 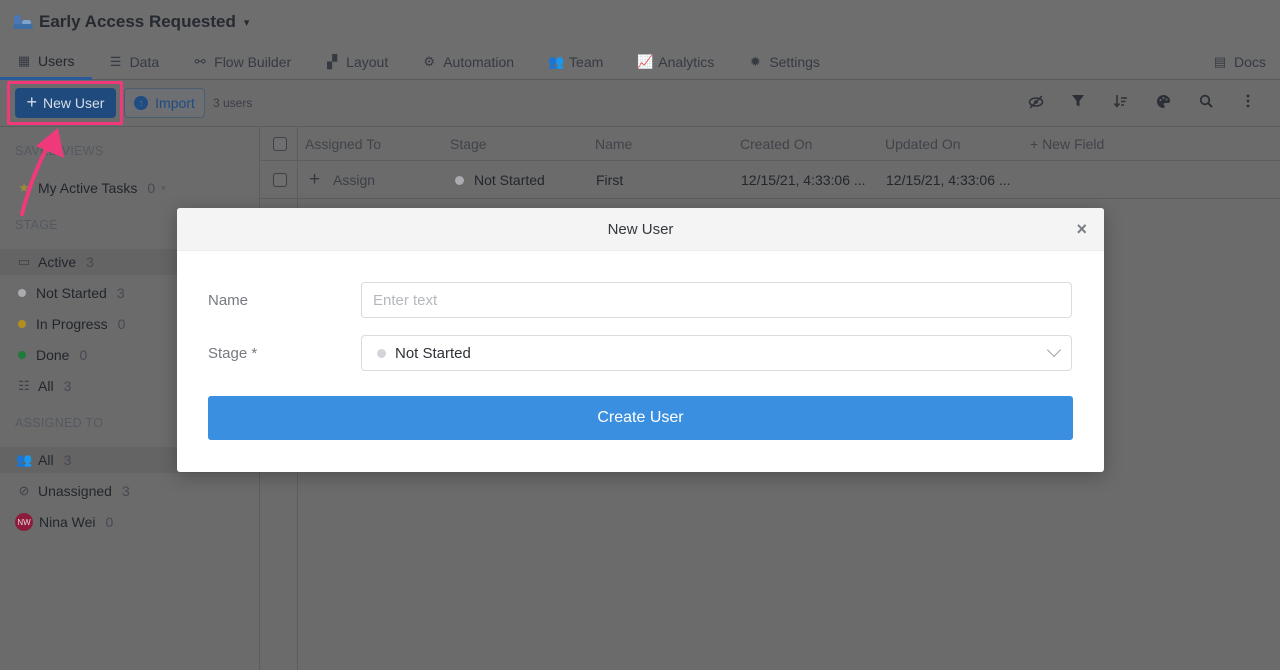 I want to click on group-icon: 👥, so click(x=24, y=459).